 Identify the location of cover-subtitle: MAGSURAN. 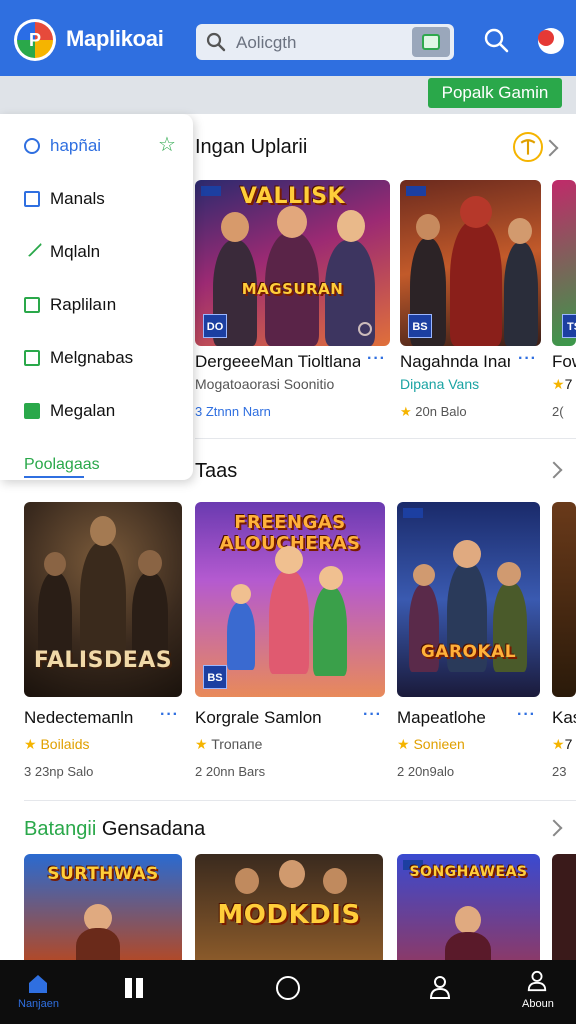
(292, 289).